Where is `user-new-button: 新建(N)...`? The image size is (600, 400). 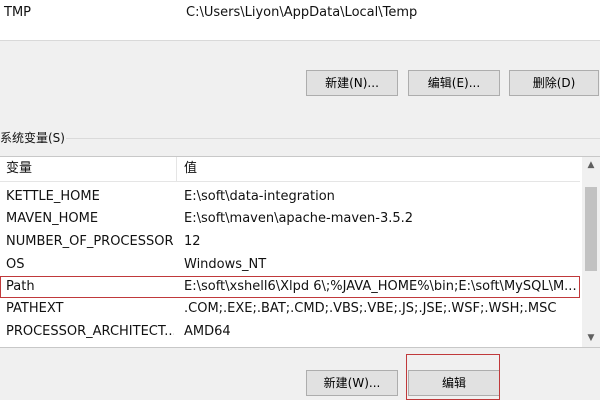 user-new-button: 新建(N)... is located at coordinates (352, 83).